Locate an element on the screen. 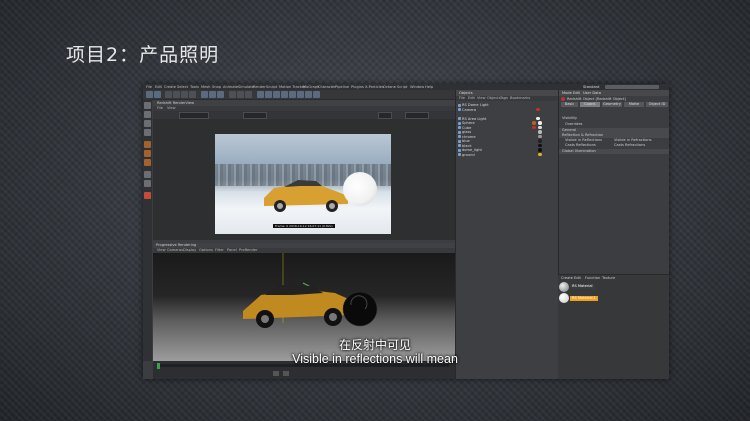 The width and height of the screenshot is (750, 421). render-view-icon is located at coordinates (232, 94).